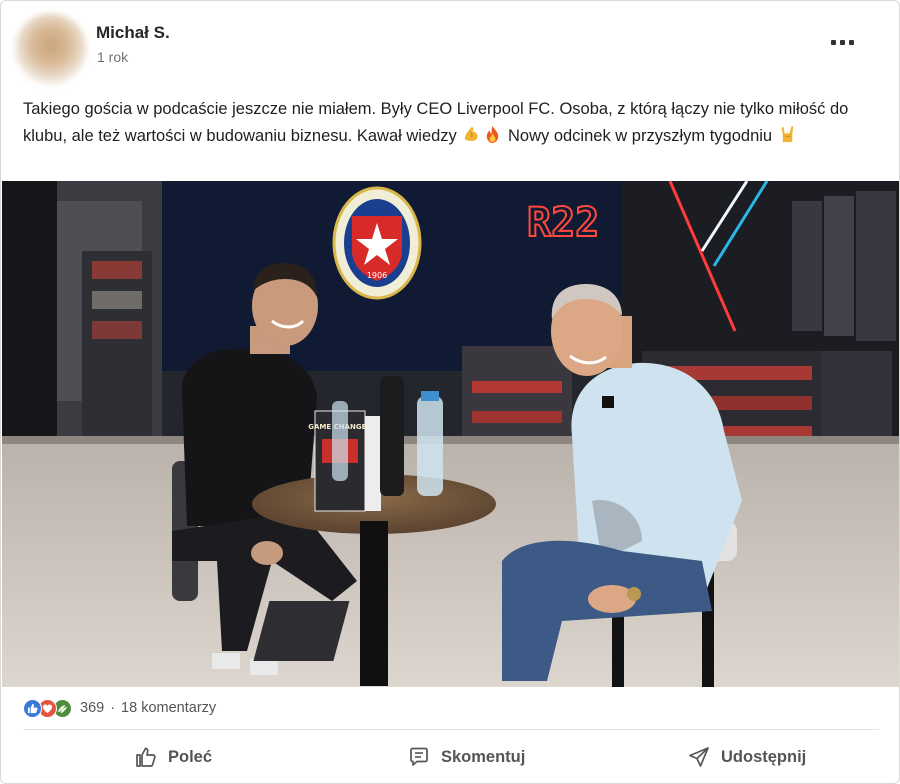 The height and width of the screenshot is (784, 900). I want to click on share-button-label: Udostępnij, so click(764, 756).